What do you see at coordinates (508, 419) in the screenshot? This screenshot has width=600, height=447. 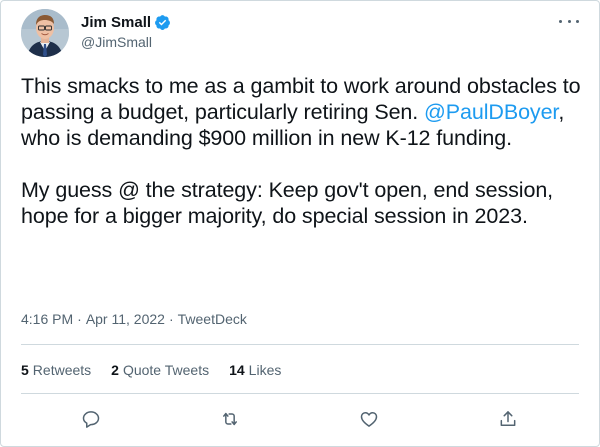 I see `share-icon` at bounding box center [508, 419].